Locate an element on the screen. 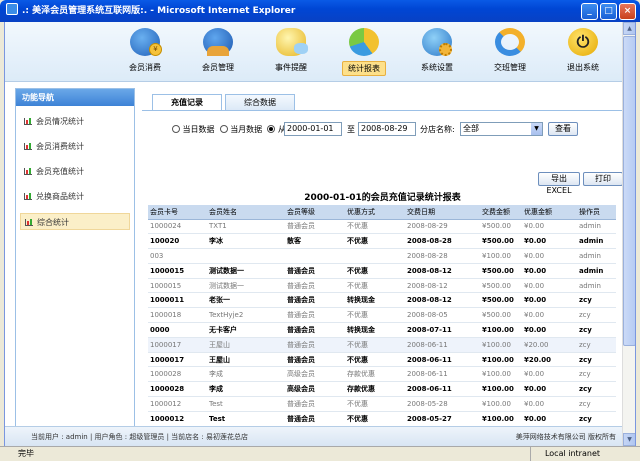  minimize-button: _ is located at coordinates (589, 11).